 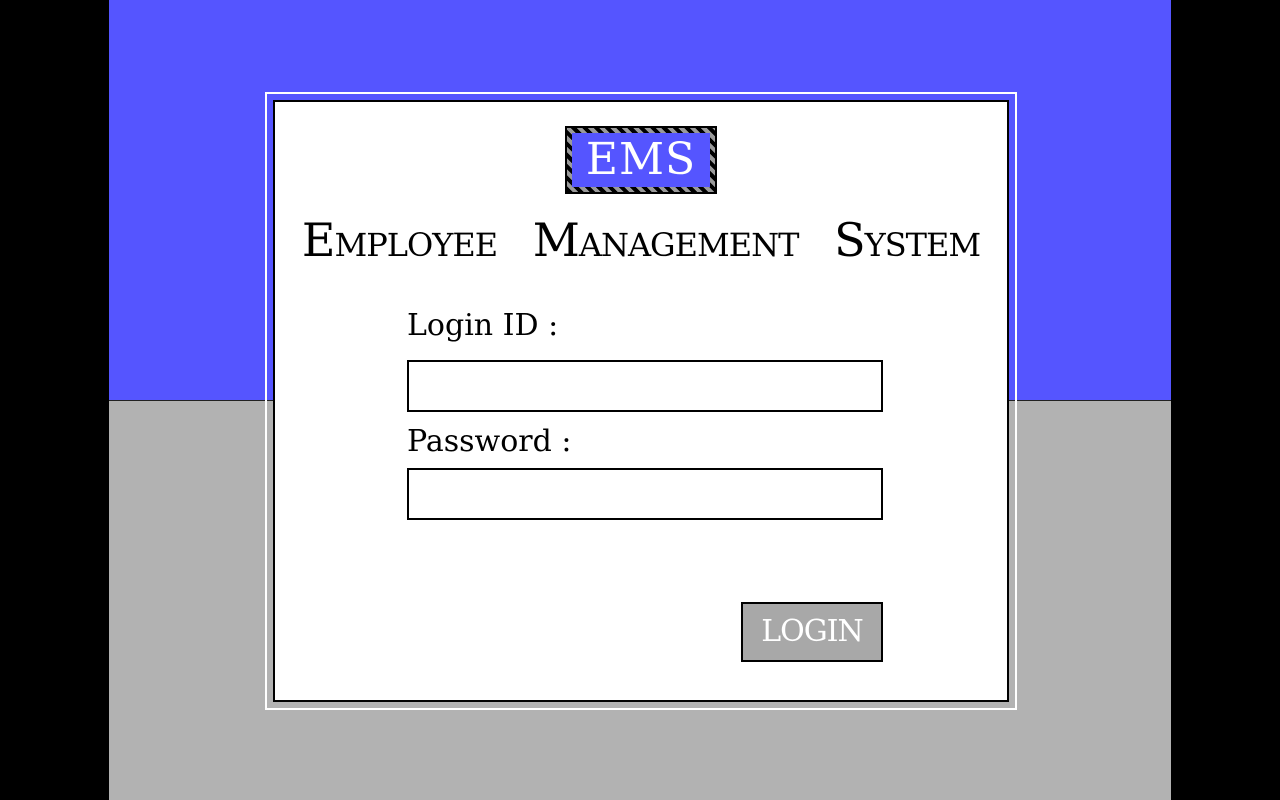 What do you see at coordinates (489, 441) in the screenshot?
I see `password-label: Password :` at bounding box center [489, 441].